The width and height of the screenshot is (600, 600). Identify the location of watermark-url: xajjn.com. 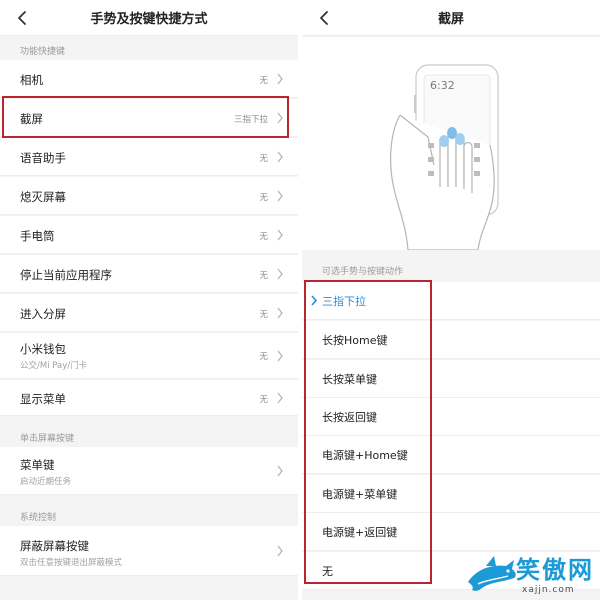
(548, 590).